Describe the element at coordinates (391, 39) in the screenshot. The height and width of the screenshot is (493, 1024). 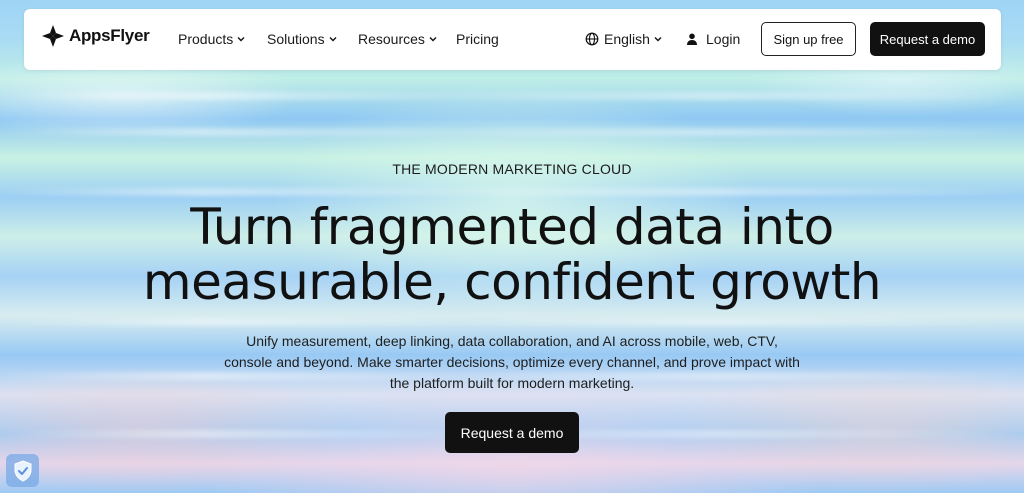
I see `nav-resources-label: Resources` at that location.